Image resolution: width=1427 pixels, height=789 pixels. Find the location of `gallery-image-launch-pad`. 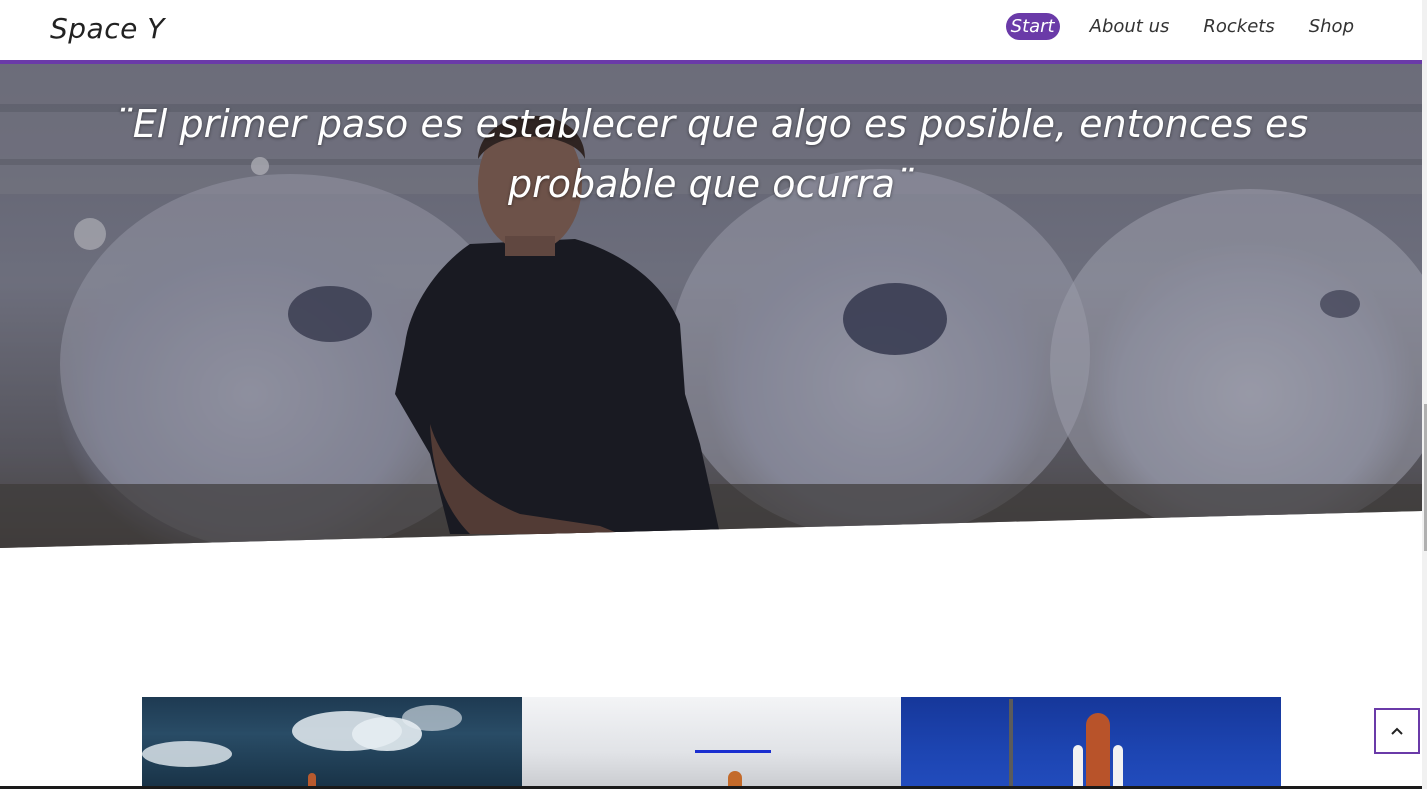

gallery-image-launch-pad is located at coordinates (711, 743).